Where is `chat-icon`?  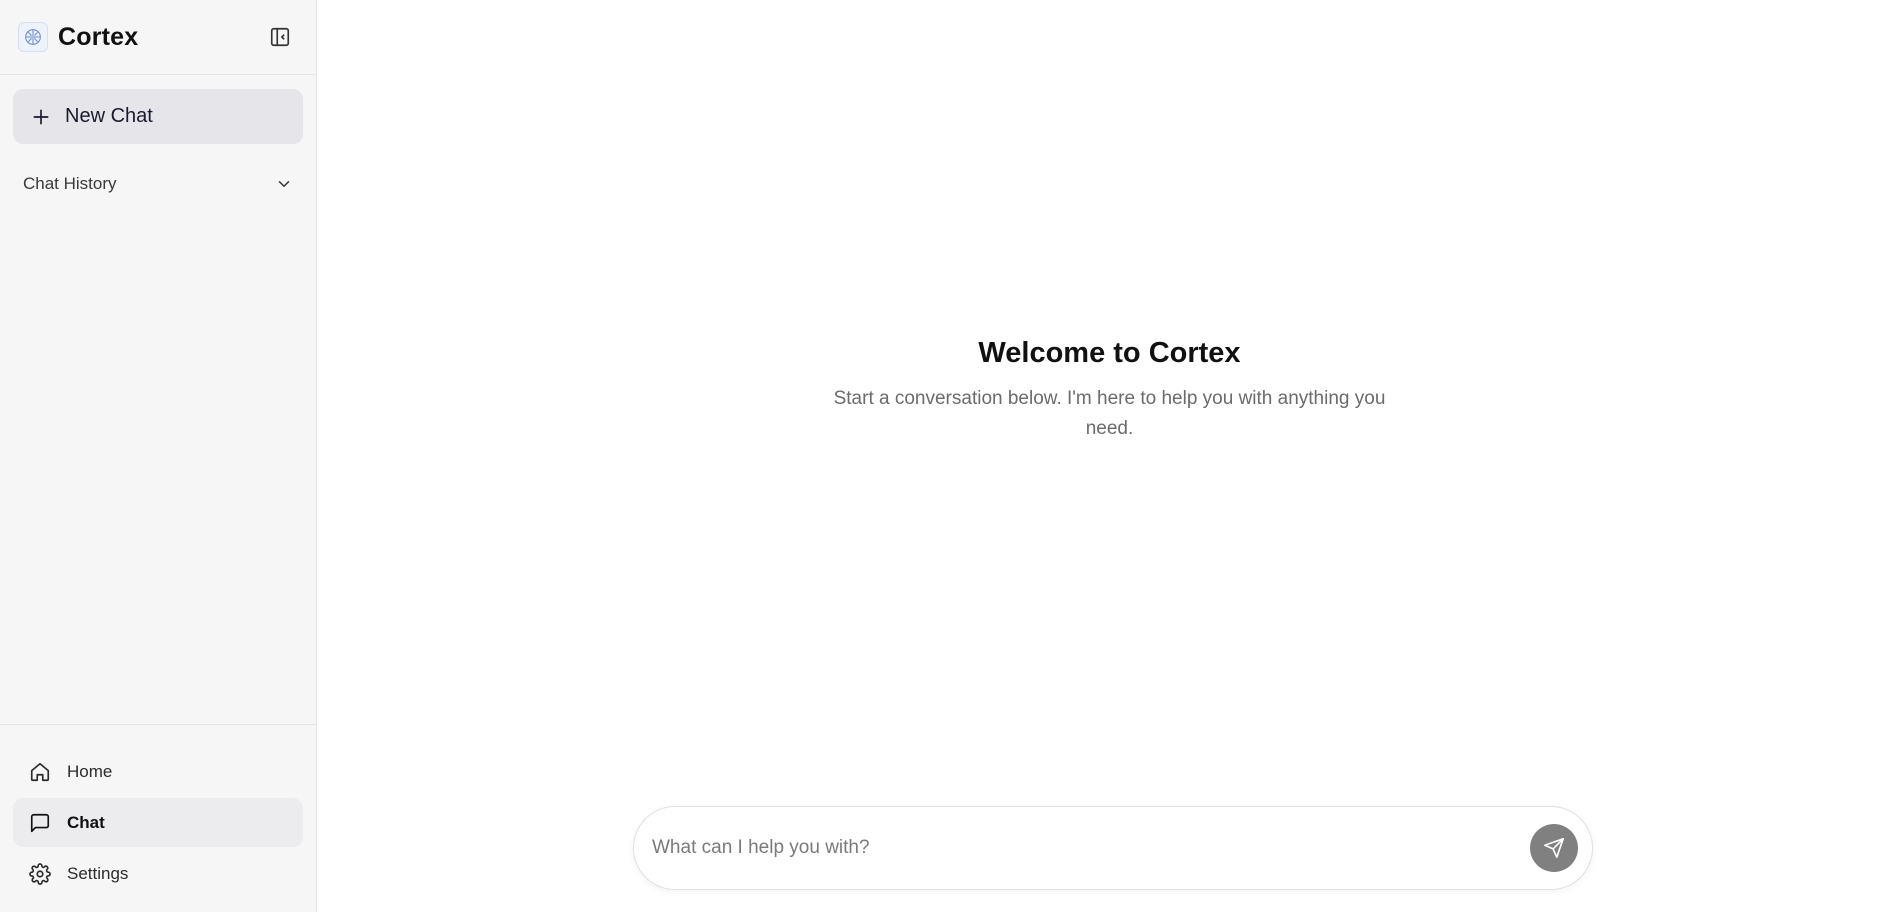
chat-icon is located at coordinates (40, 822).